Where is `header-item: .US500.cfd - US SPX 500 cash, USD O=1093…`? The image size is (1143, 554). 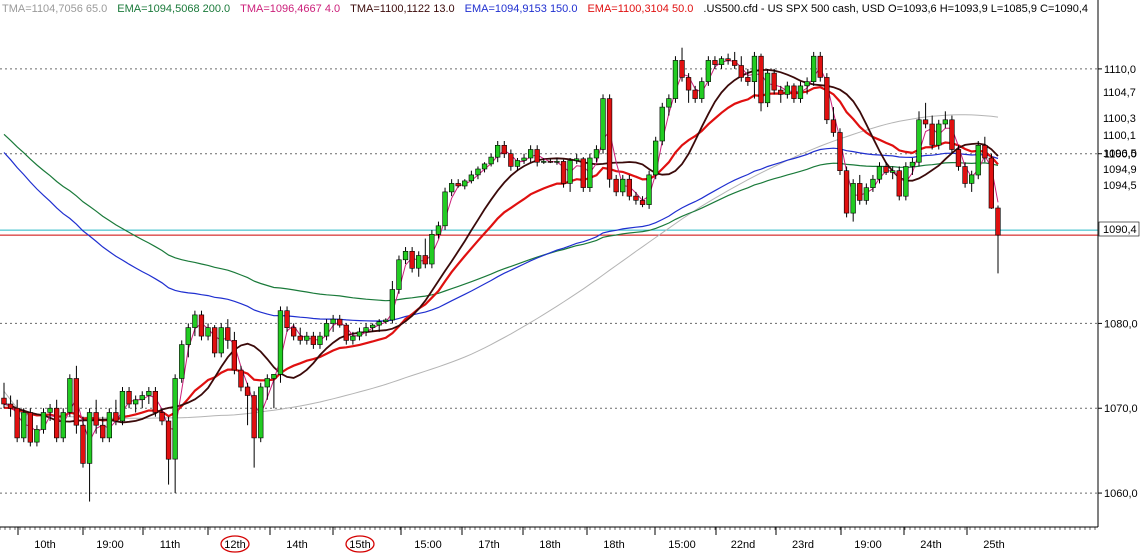
header-item: .US500.cfd - US SPX 500 cash, USD O=1093… is located at coordinates (895, 9).